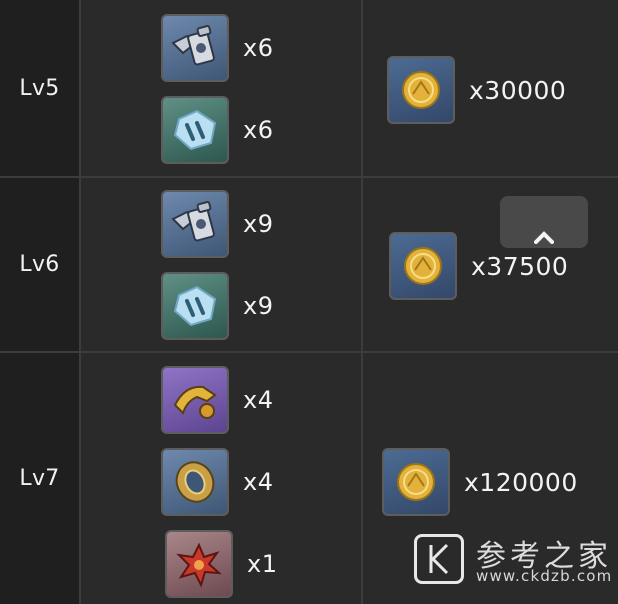  Describe the element at coordinates (521, 482) in the screenshot. I see `cost-quantity: x120000` at that location.